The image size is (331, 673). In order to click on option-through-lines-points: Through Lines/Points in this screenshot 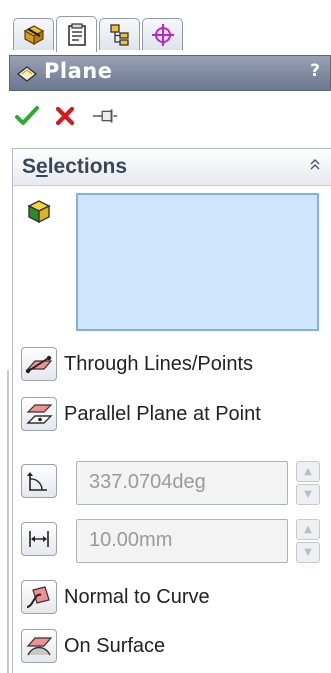, I will do `click(137, 364)`.